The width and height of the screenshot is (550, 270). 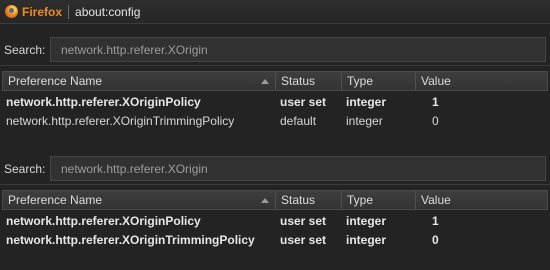 What do you see at coordinates (42, 11) in the screenshot?
I see `app-brand: Firefox` at bounding box center [42, 11].